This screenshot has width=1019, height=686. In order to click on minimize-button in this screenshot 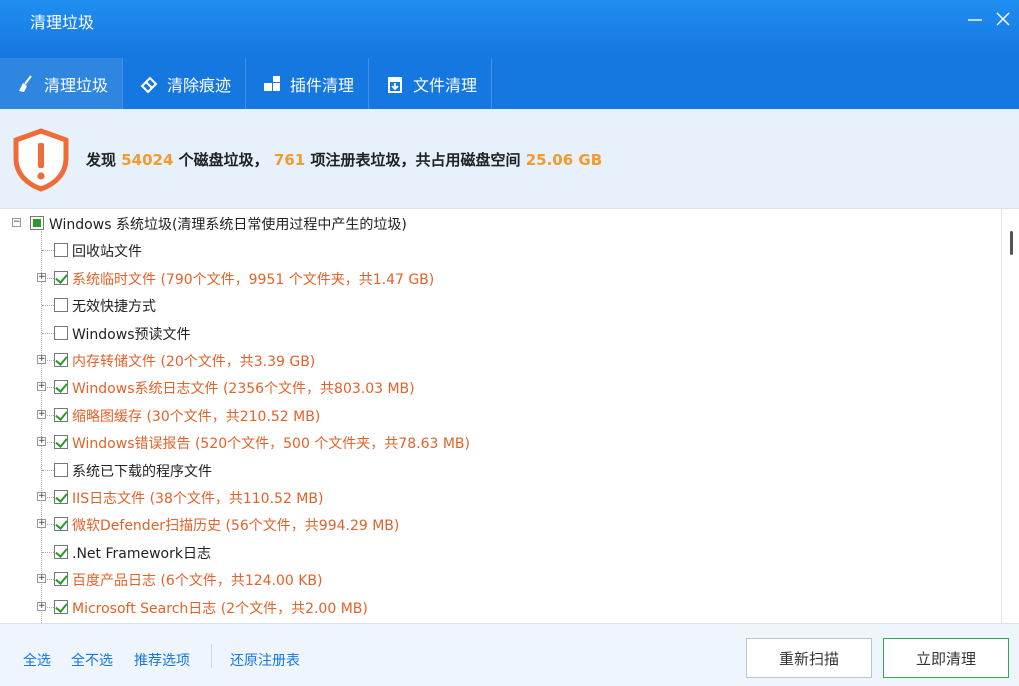, I will do `click(975, 19)`.